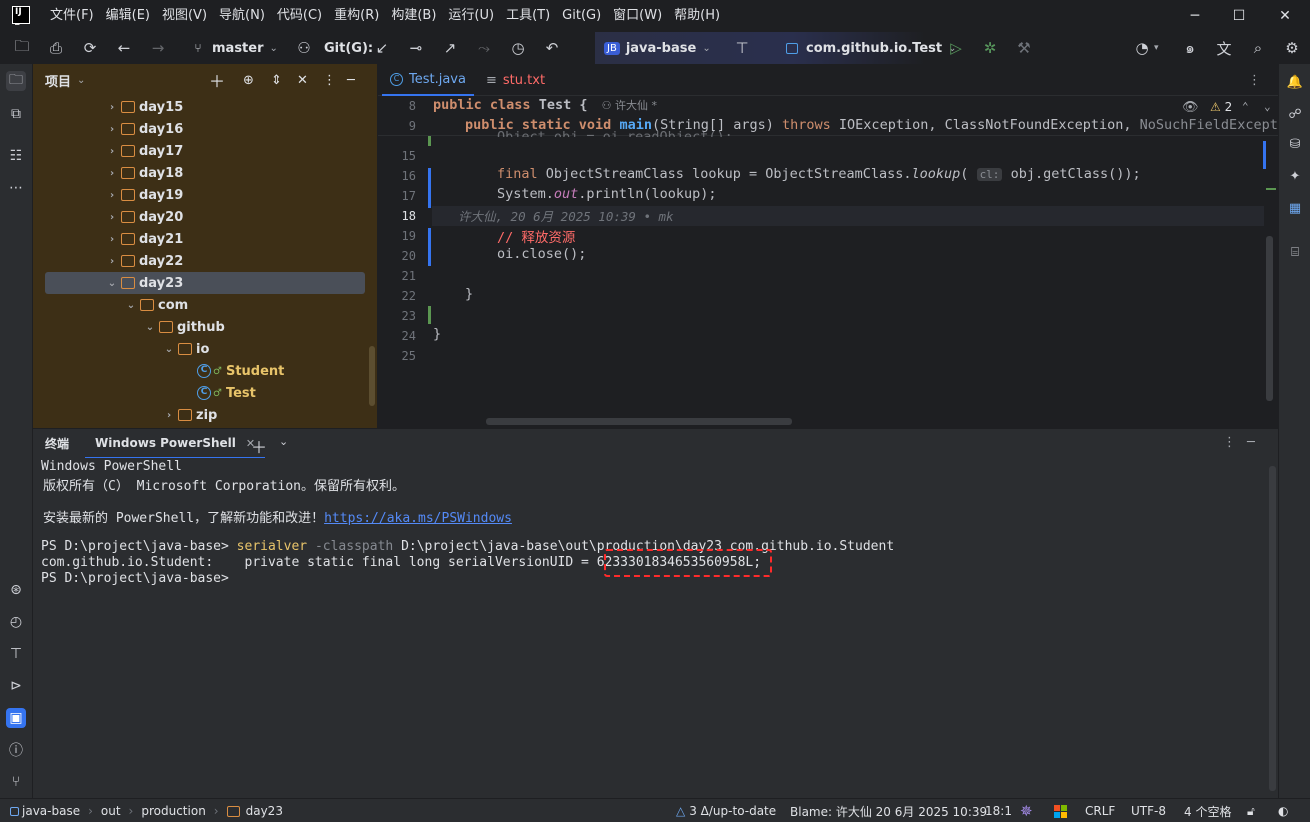 This screenshot has height=822, width=1310. What do you see at coordinates (16, 156) in the screenshot?
I see `structure-icon: ☷` at bounding box center [16, 156].